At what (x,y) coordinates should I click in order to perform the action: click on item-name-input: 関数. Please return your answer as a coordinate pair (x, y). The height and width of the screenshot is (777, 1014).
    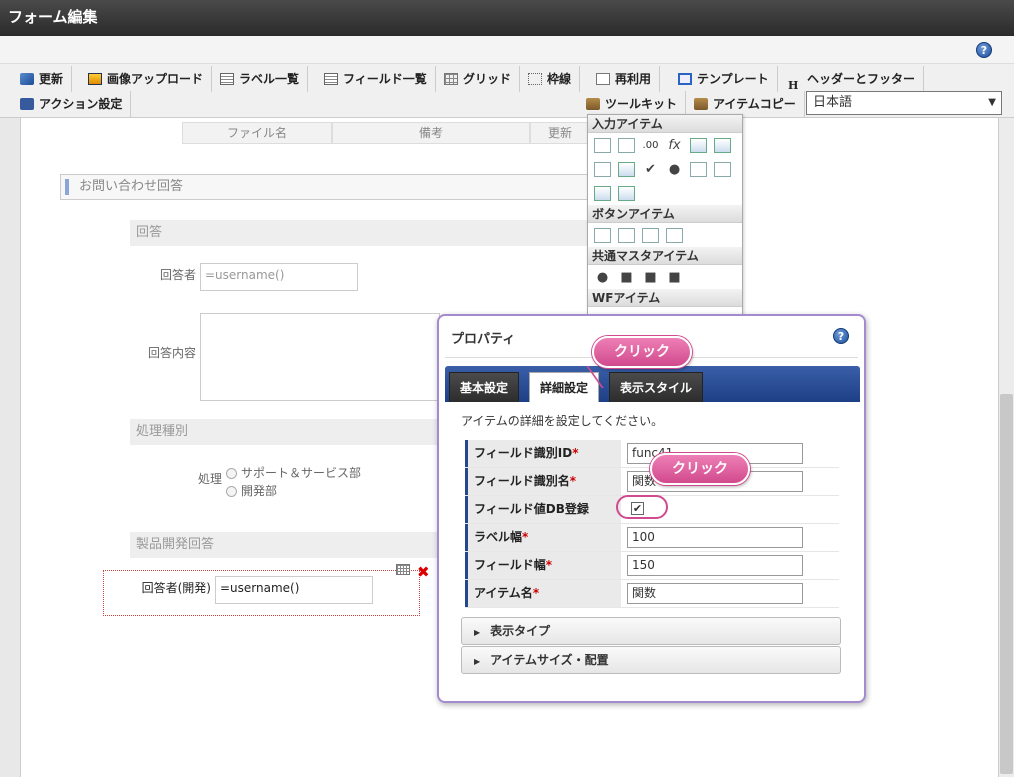
    Looking at the image, I should click on (715, 593).